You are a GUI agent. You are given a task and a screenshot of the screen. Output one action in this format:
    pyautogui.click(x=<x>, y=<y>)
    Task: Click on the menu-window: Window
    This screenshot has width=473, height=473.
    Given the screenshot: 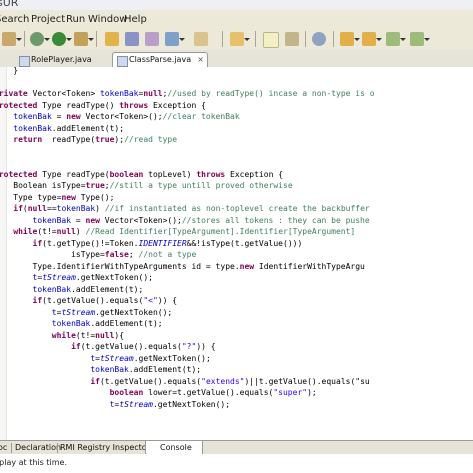 What is the action you would take?
    pyautogui.click(x=107, y=19)
    